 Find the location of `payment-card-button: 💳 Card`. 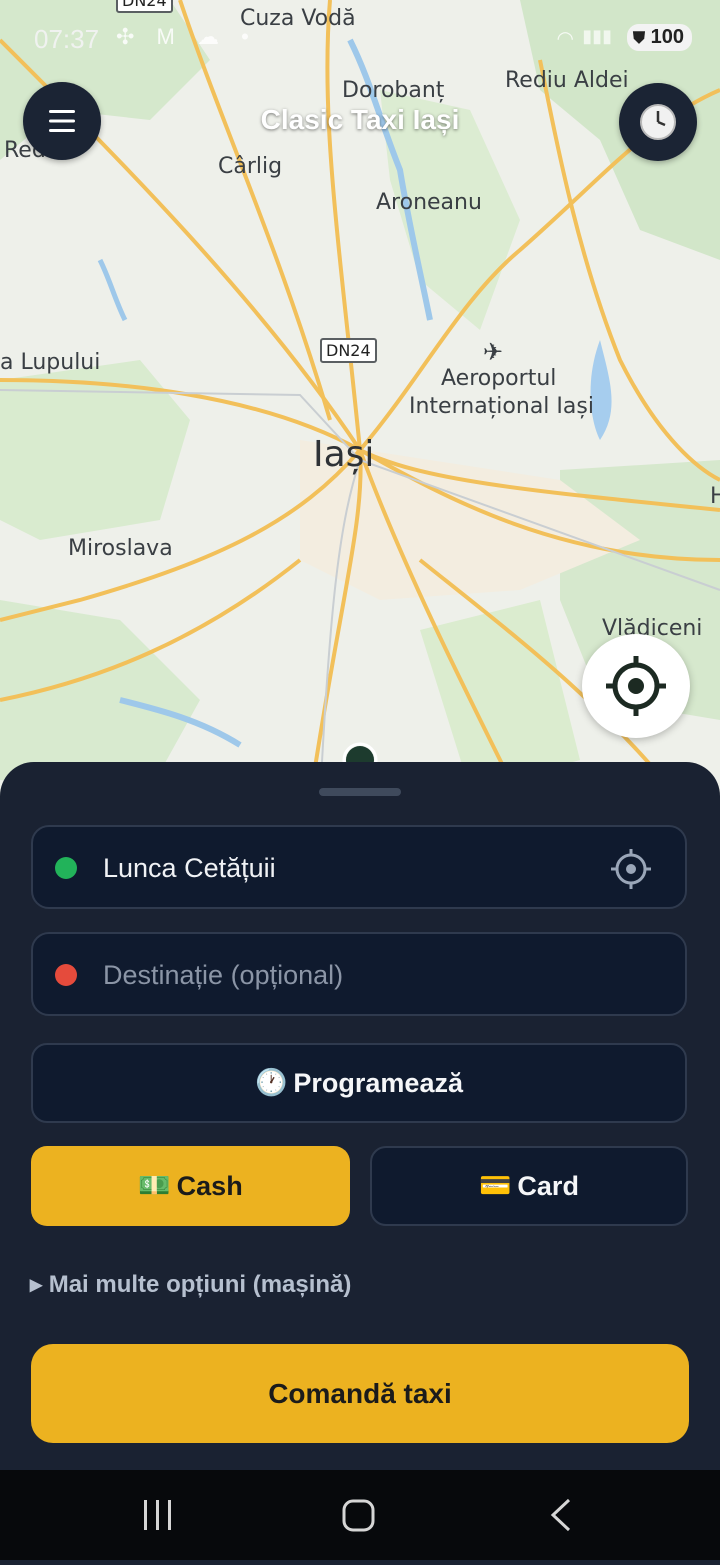

payment-card-button: 💳 Card is located at coordinates (529, 1186).